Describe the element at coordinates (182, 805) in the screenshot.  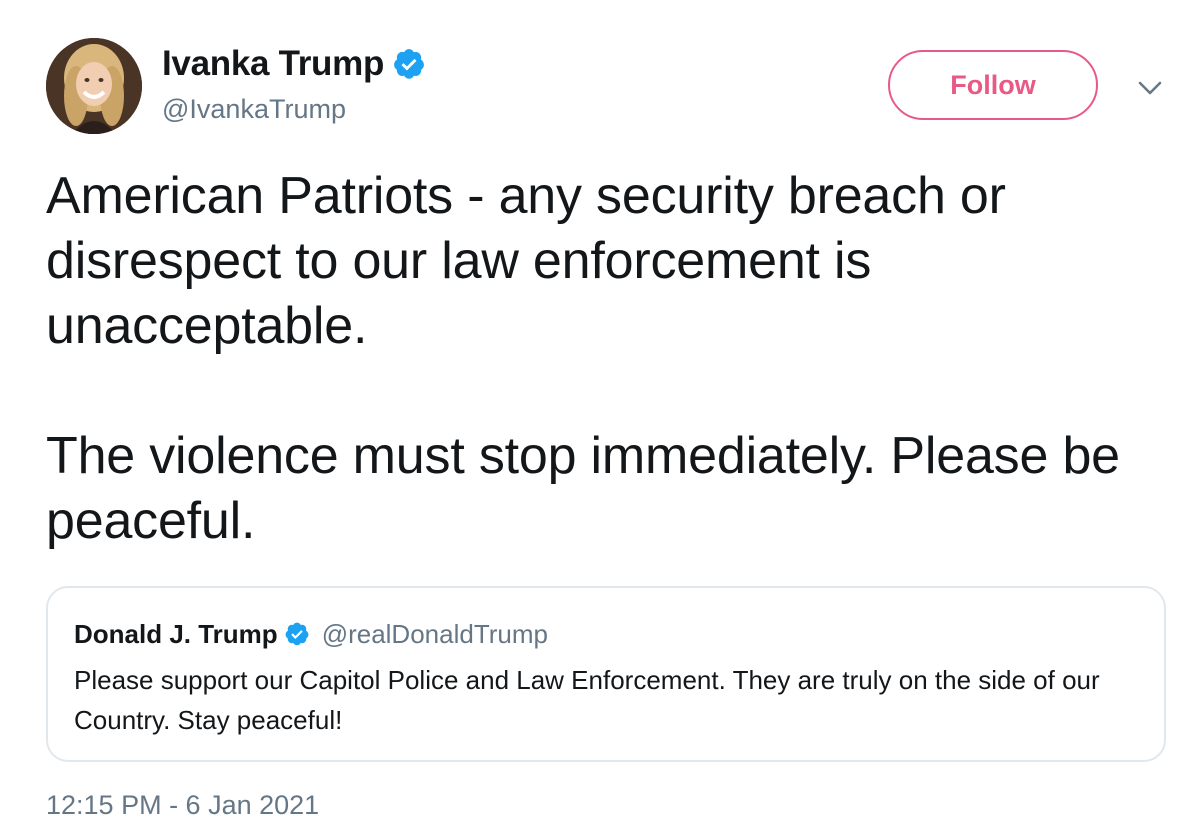
I see `tweet-timestamp: 12:15 PM - 6 Jan 2021` at that location.